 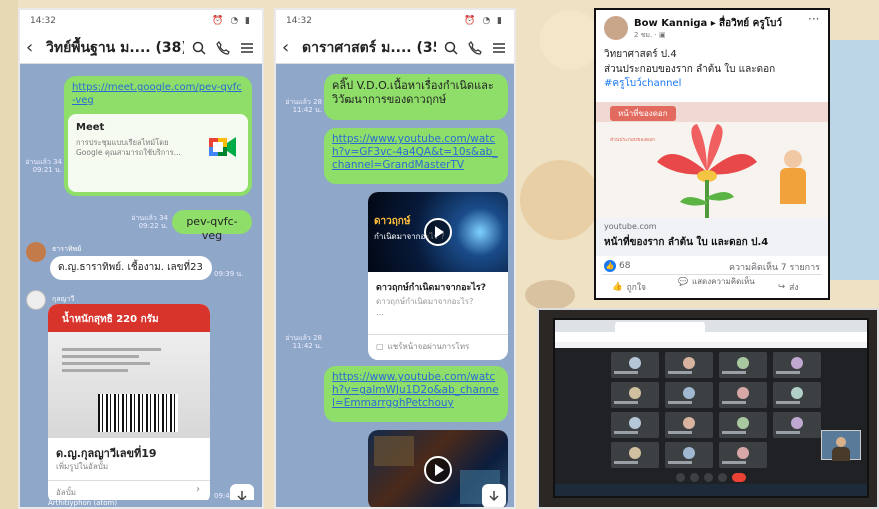 I want to click on author-name: Bow Kanniga, so click(x=670, y=23).